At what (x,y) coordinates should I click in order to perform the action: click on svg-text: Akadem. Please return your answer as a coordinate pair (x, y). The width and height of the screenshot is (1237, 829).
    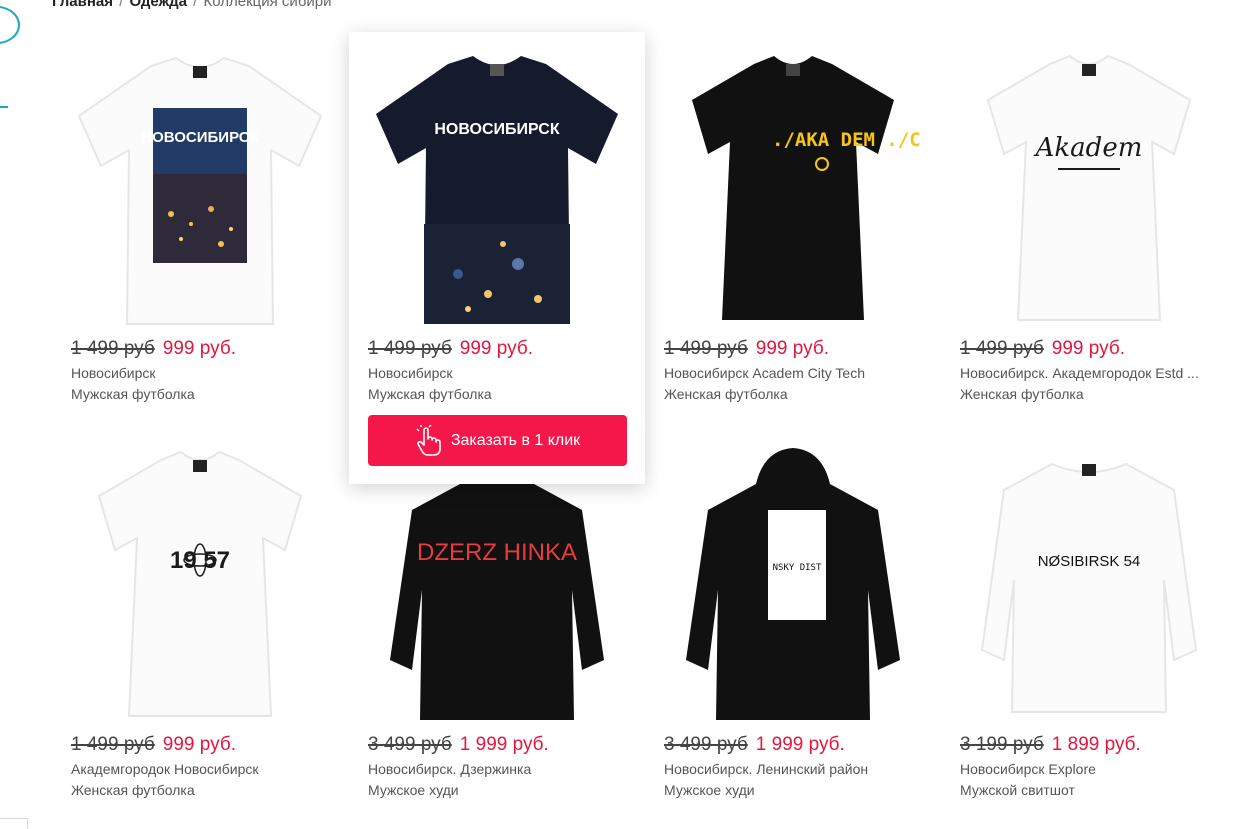
    Looking at the image, I should click on (1088, 148).